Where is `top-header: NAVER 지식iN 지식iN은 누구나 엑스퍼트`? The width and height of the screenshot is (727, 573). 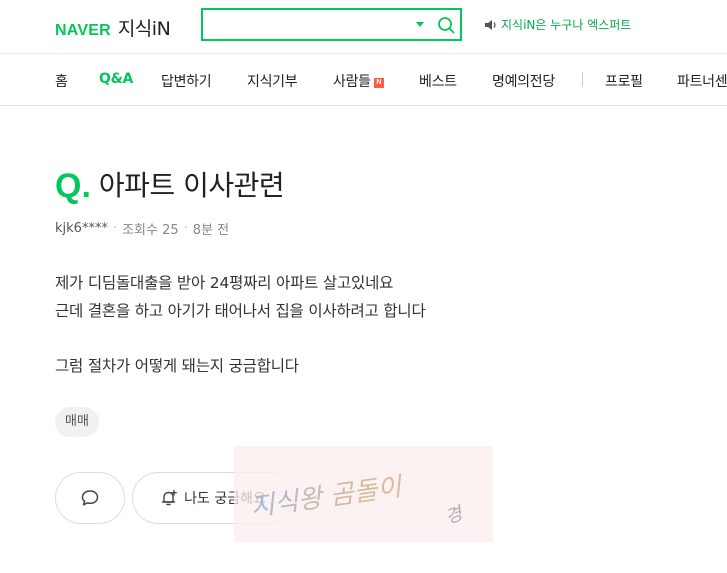 top-header: NAVER 지식iN 지식iN은 누구나 엑스퍼트 is located at coordinates (363, 27).